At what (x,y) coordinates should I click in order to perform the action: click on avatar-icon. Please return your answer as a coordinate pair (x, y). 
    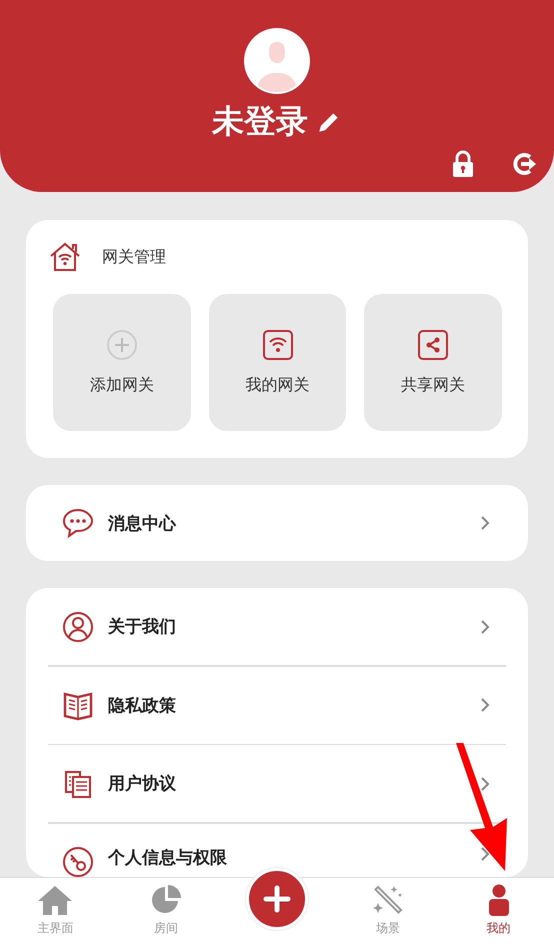
    Looking at the image, I should click on (277, 61).